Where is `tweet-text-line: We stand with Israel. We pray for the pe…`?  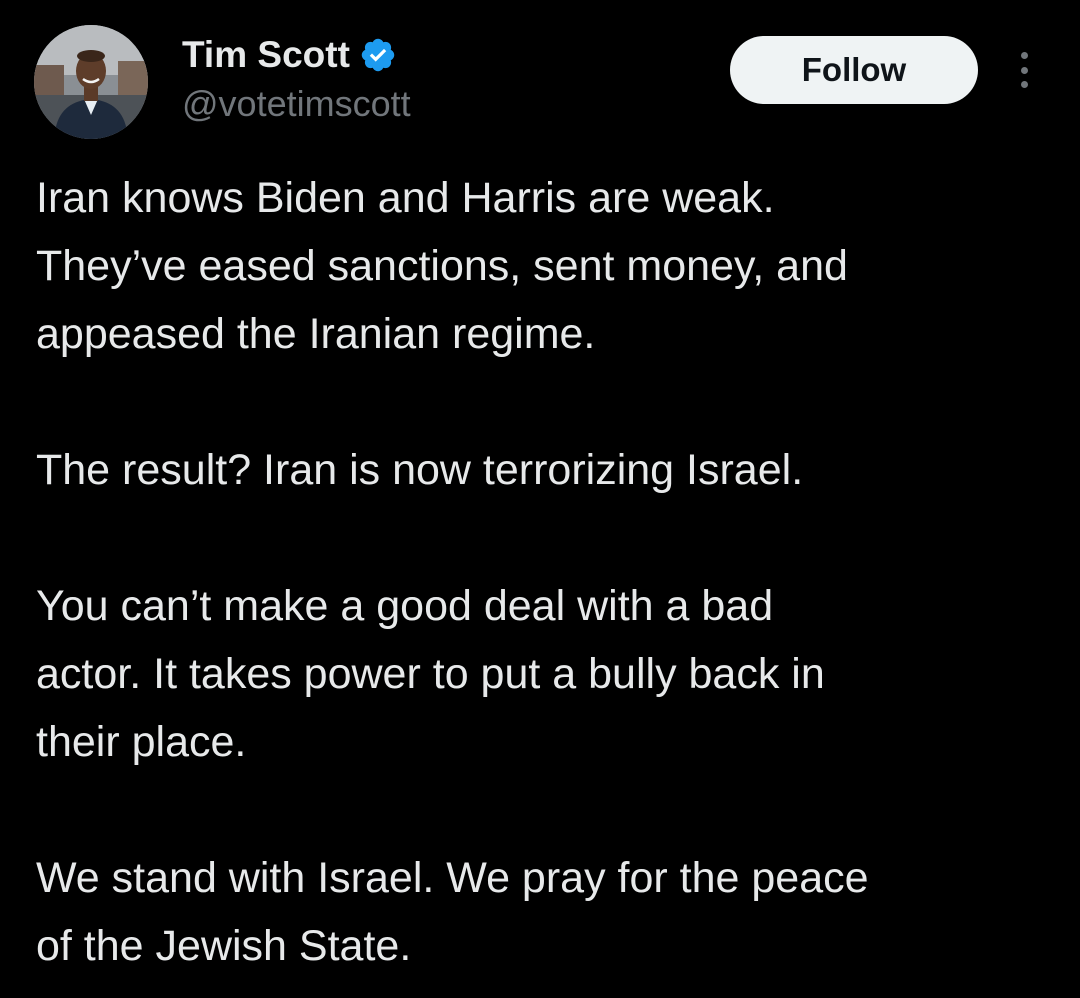
tweet-text-line: We stand with Israel. We pray for the pe… is located at coordinates (452, 878).